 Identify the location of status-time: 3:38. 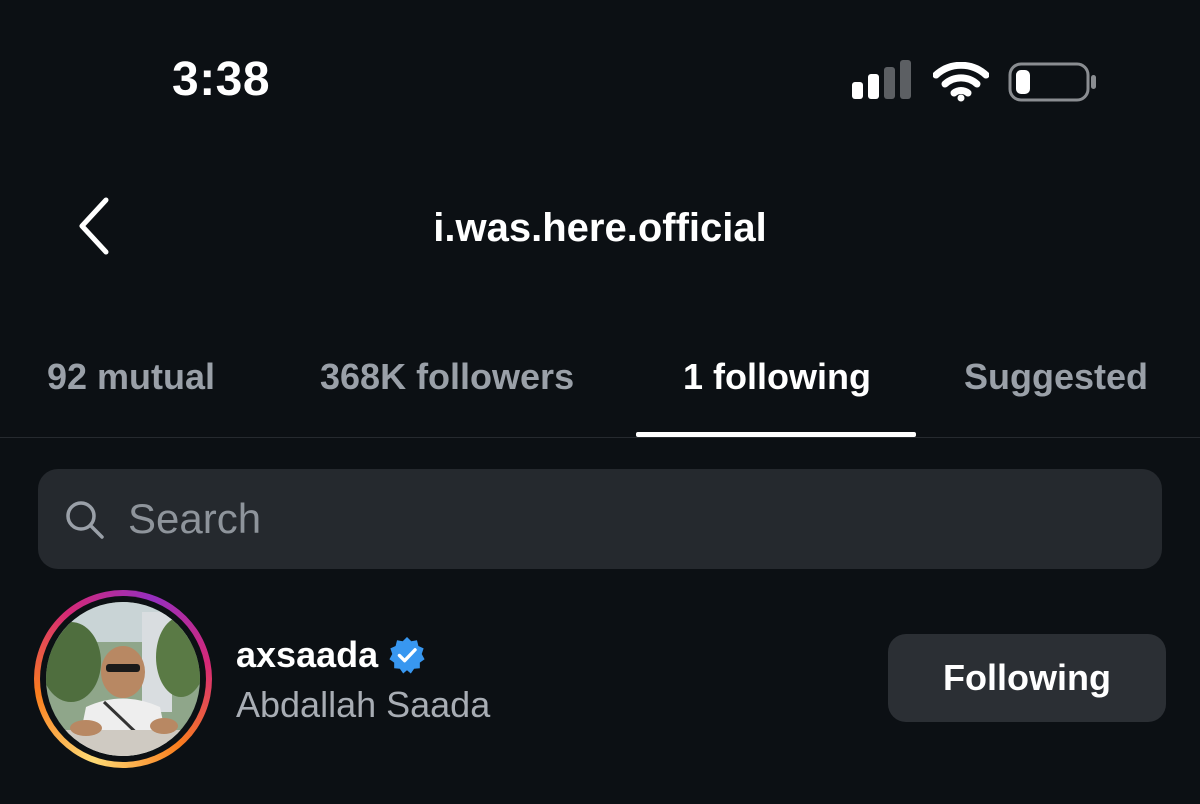
(221, 79).